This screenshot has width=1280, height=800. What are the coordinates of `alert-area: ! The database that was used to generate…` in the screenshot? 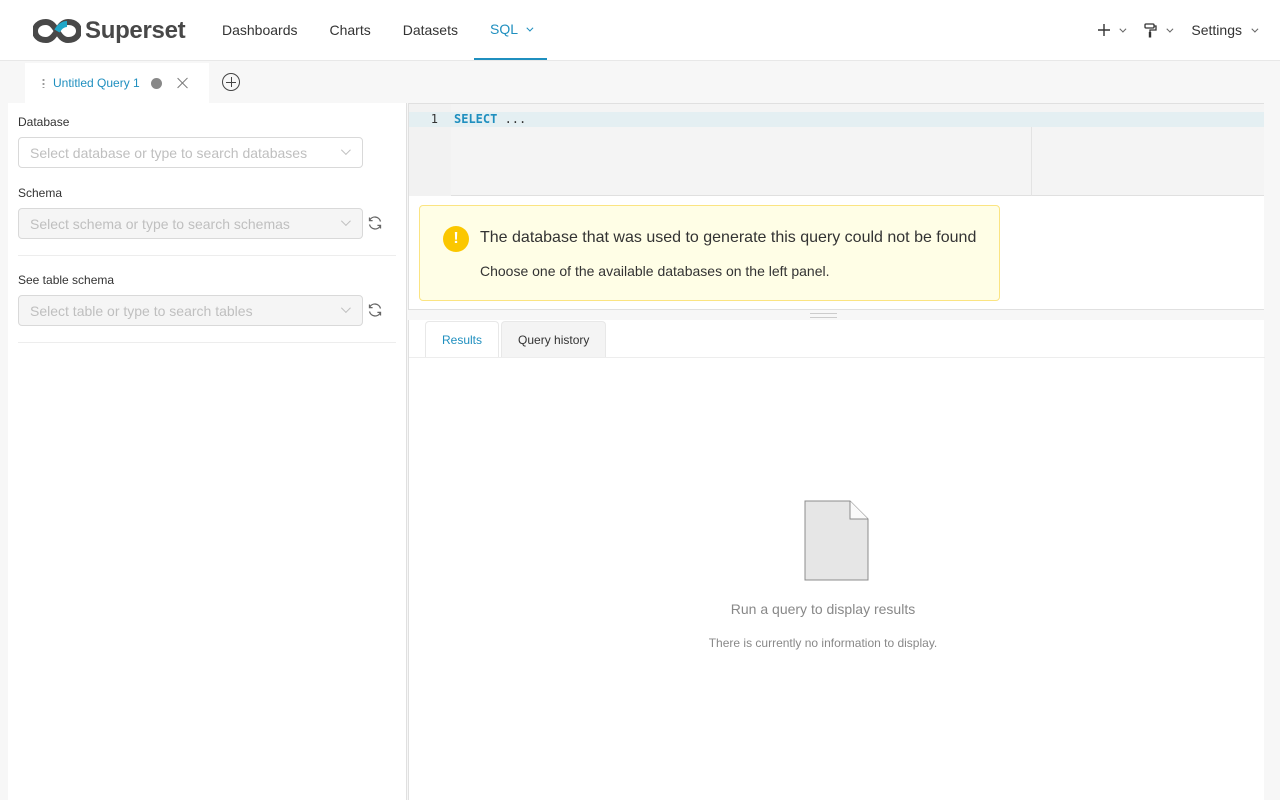 It's located at (836, 253).